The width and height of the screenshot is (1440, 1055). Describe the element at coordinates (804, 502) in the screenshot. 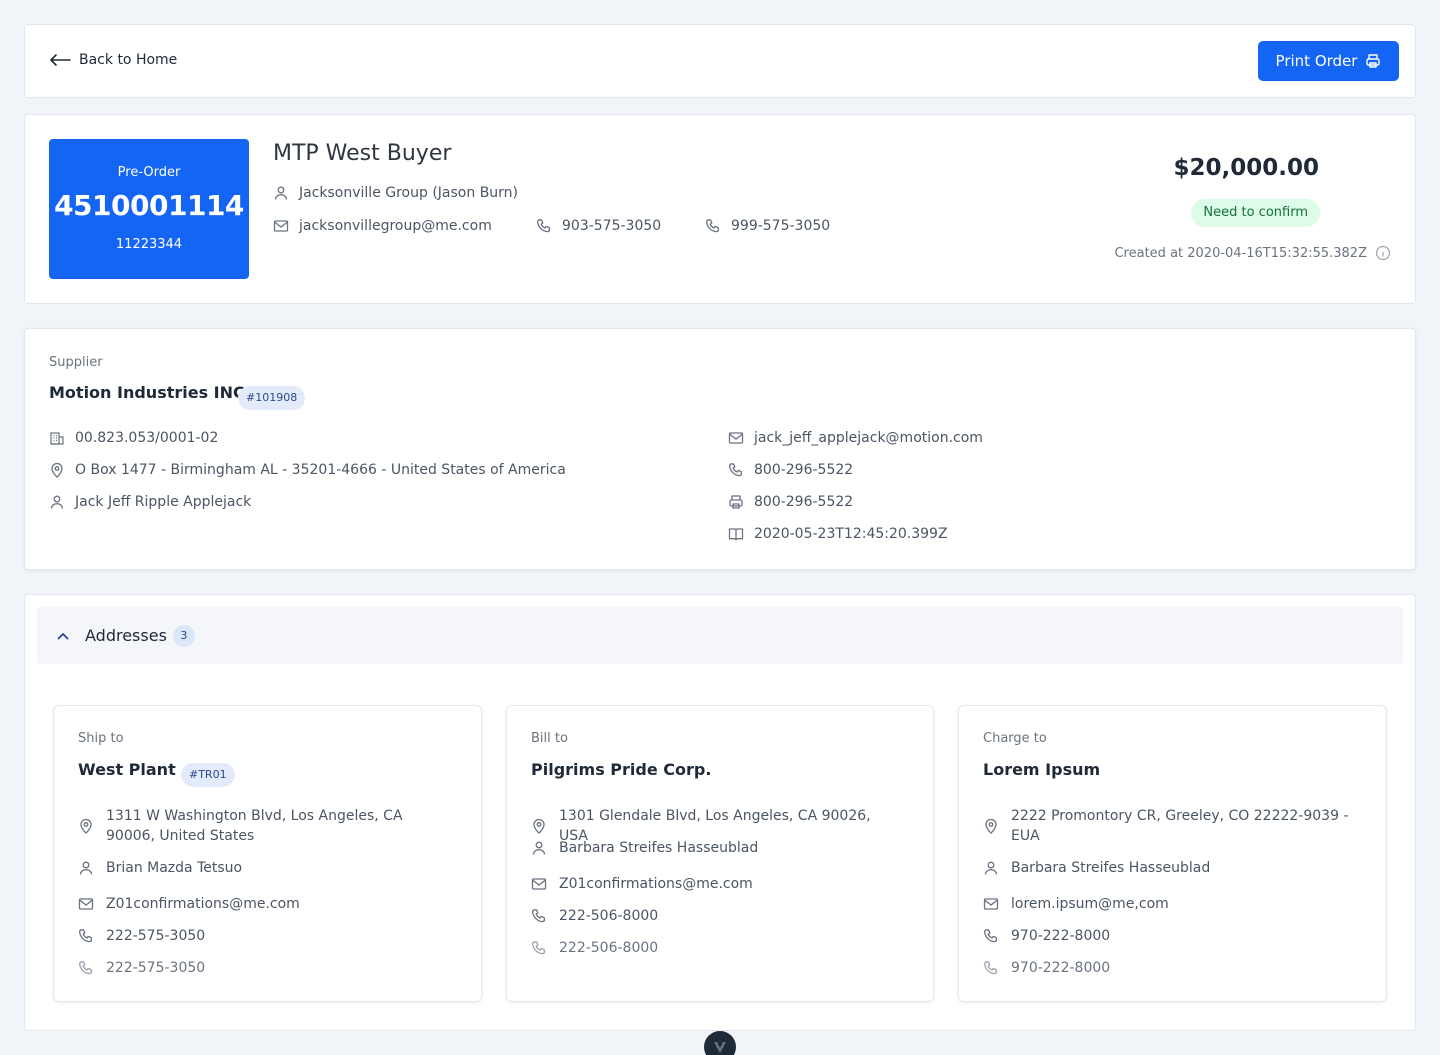

I see `supplier-fax-text: 800-296-5522` at that location.